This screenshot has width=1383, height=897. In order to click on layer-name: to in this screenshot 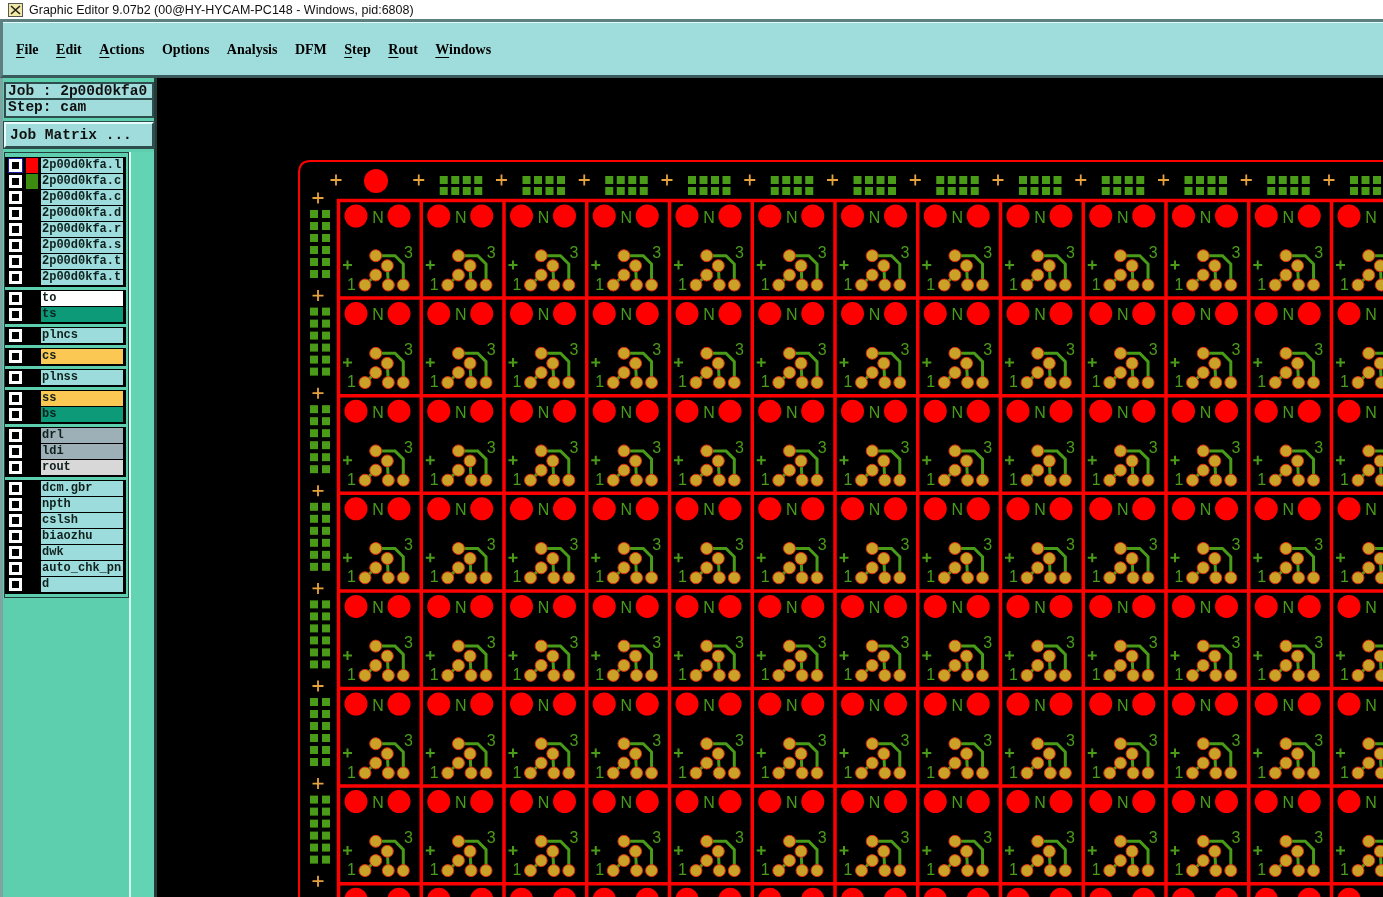, I will do `click(82, 298)`.